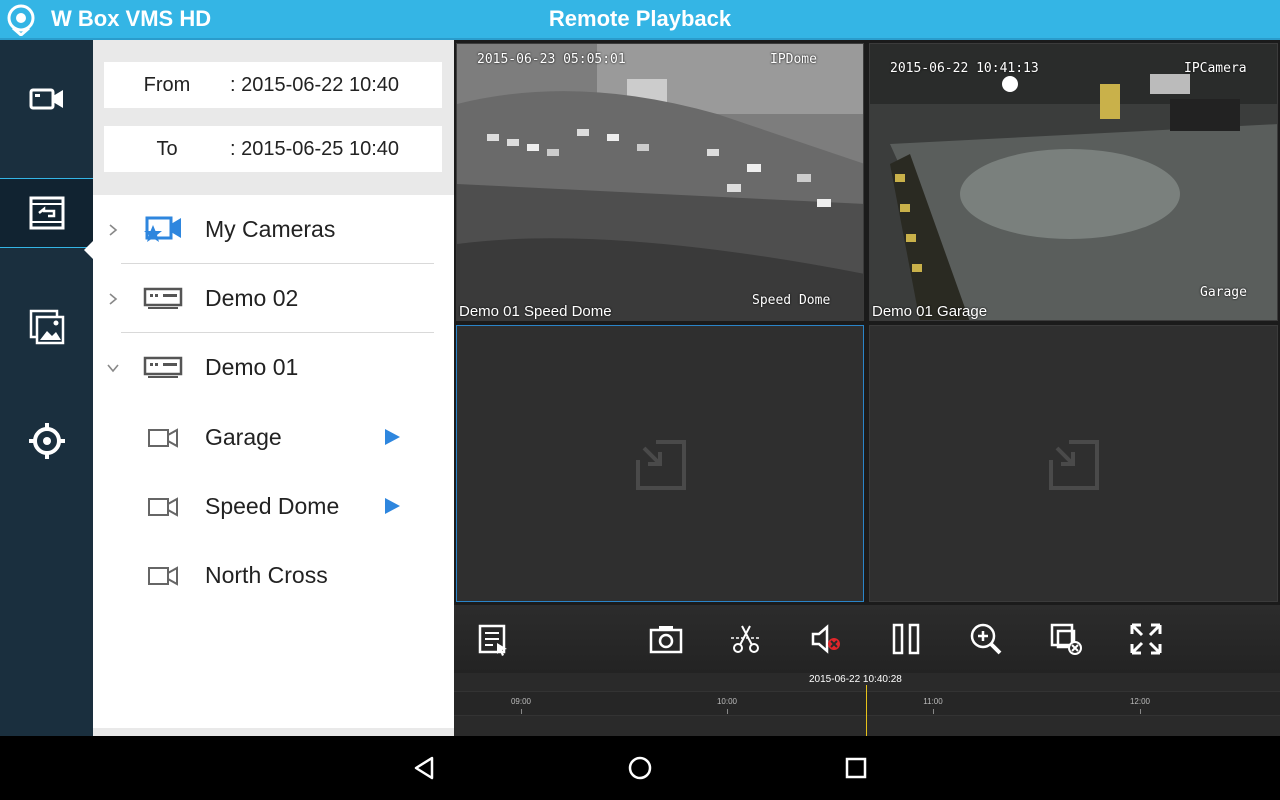 This screenshot has height=800, width=1280. I want to click on from-date-field: From : 2015-06-22 10:40, so click(273, 85).